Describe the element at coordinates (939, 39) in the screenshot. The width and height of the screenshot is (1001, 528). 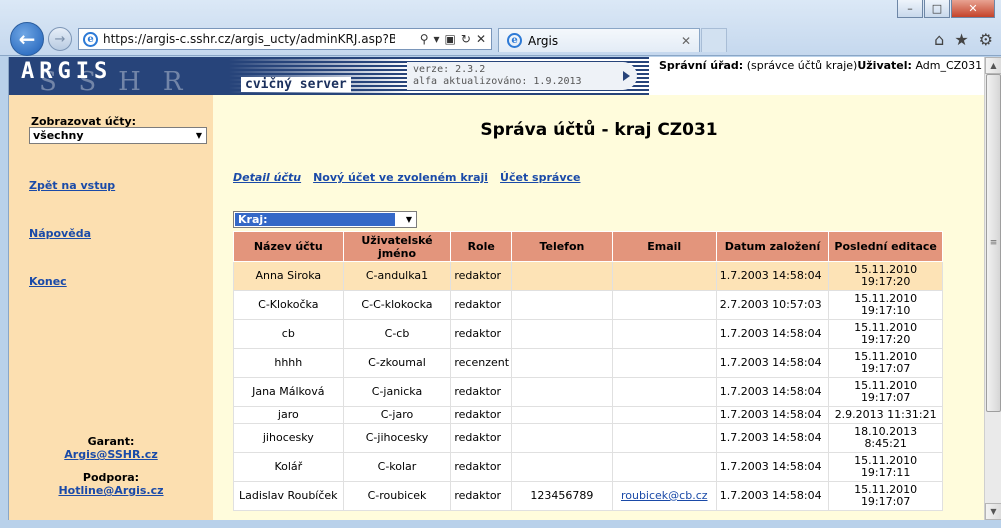
I see `home-icon: ⌂` at that location.